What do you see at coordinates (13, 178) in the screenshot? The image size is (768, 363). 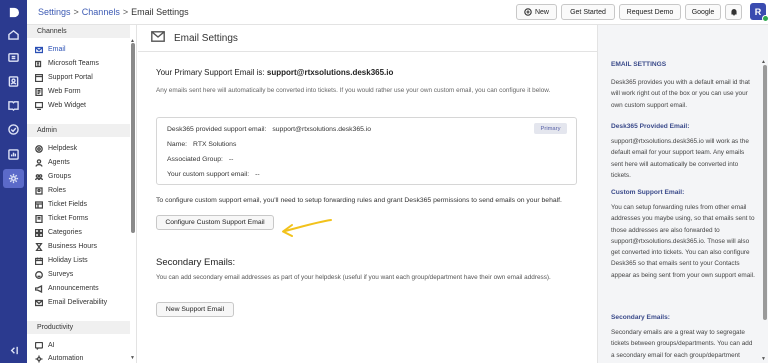 I see `settings-icon` at bounding box center [13, 178].